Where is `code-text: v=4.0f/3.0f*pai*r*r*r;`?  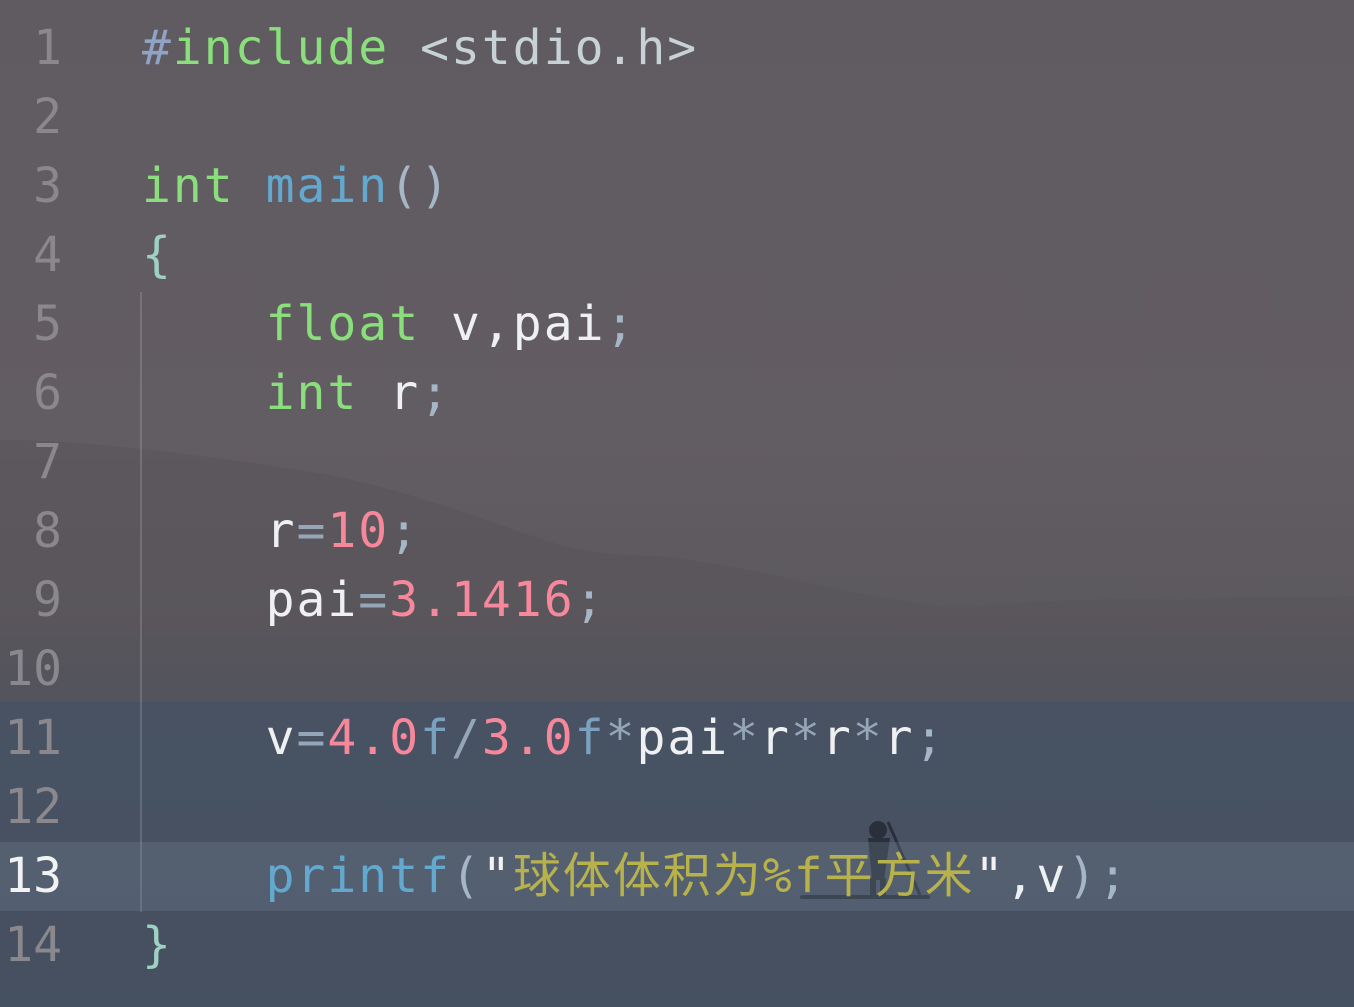 code-text: v=4.0f/3.0f*pai*r*r*r; is located at coordinates (543, 738).